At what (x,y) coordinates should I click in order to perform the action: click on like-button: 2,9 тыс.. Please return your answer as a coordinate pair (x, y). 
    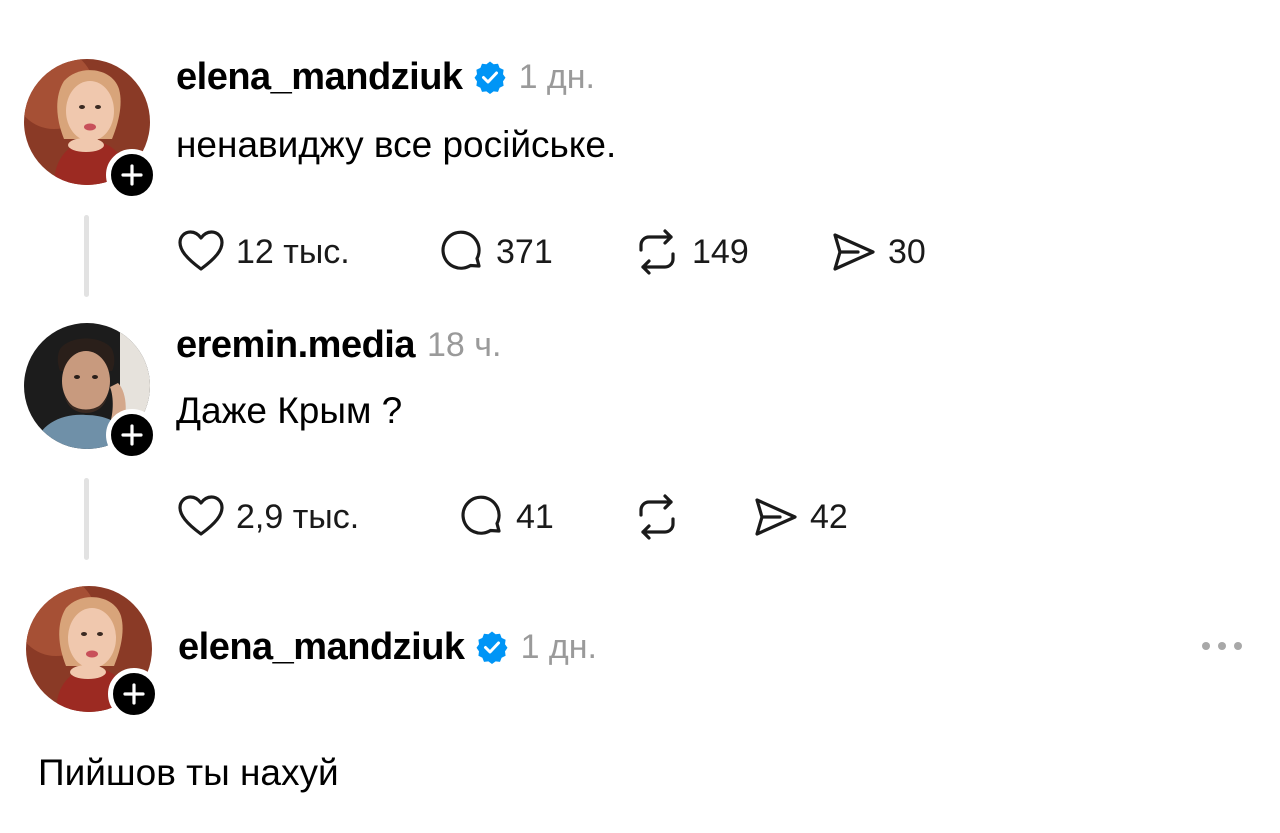
    Looking at the image, I should click on (267, 517).